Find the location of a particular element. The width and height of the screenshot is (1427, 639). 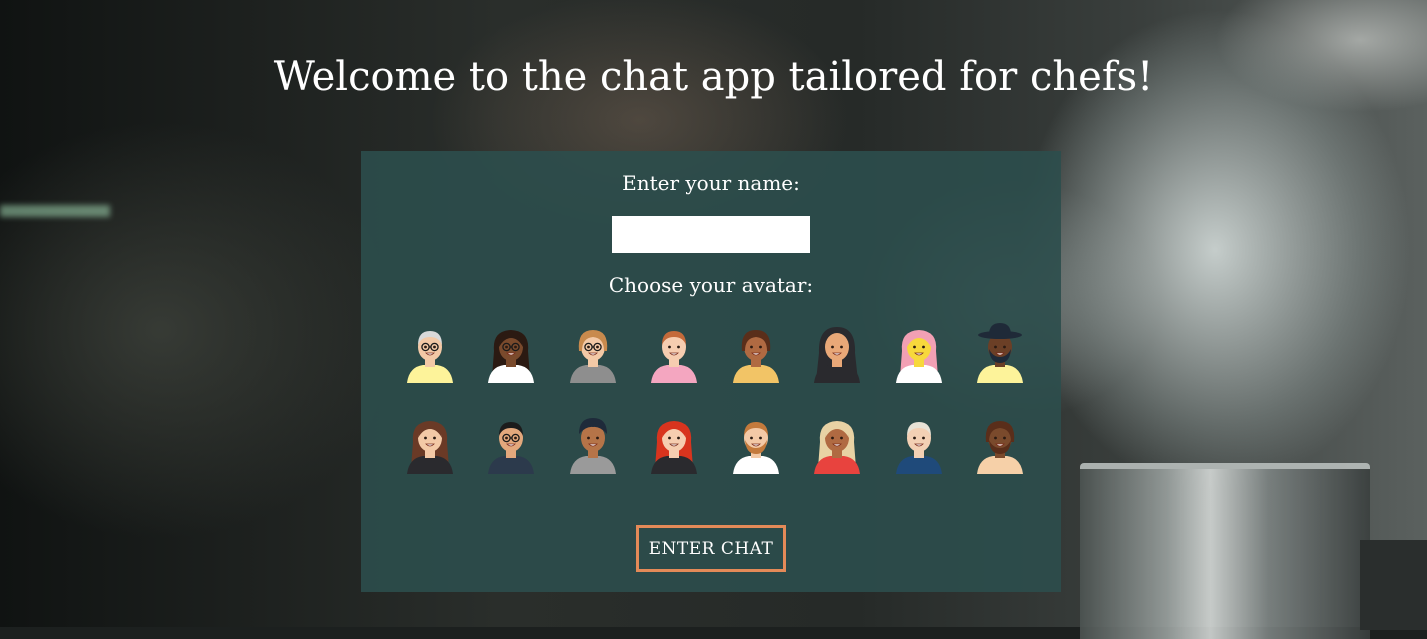

name-input is located at coordinates (711, 234).